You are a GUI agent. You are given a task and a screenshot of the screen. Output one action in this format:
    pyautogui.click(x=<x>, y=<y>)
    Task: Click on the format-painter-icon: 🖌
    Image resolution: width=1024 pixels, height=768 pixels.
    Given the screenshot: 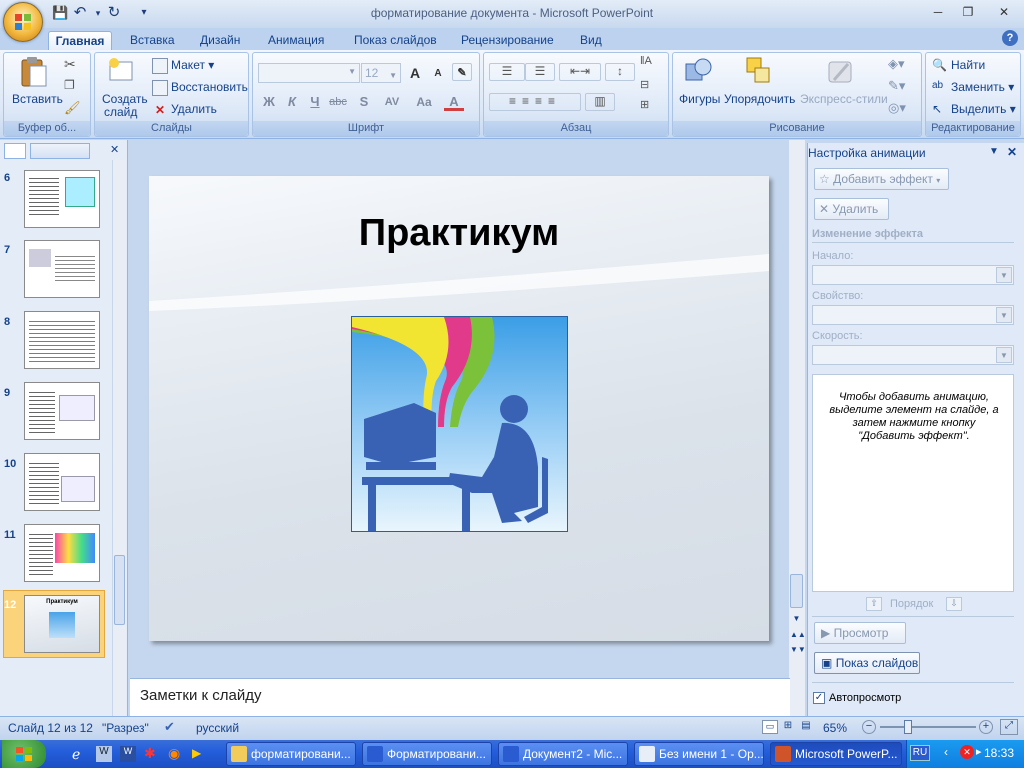 What is the action you would take?
    pyautogui.click(x=72, y=108)
    